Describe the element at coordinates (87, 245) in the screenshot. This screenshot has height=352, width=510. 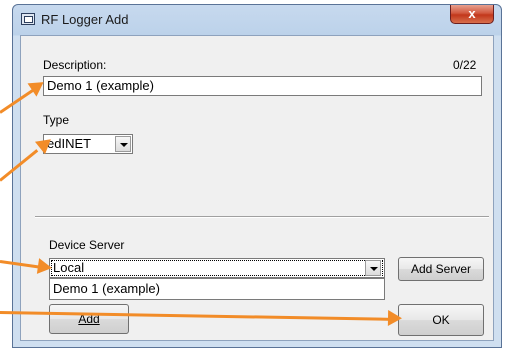
I see `device-server-label: Device Server` at that location.